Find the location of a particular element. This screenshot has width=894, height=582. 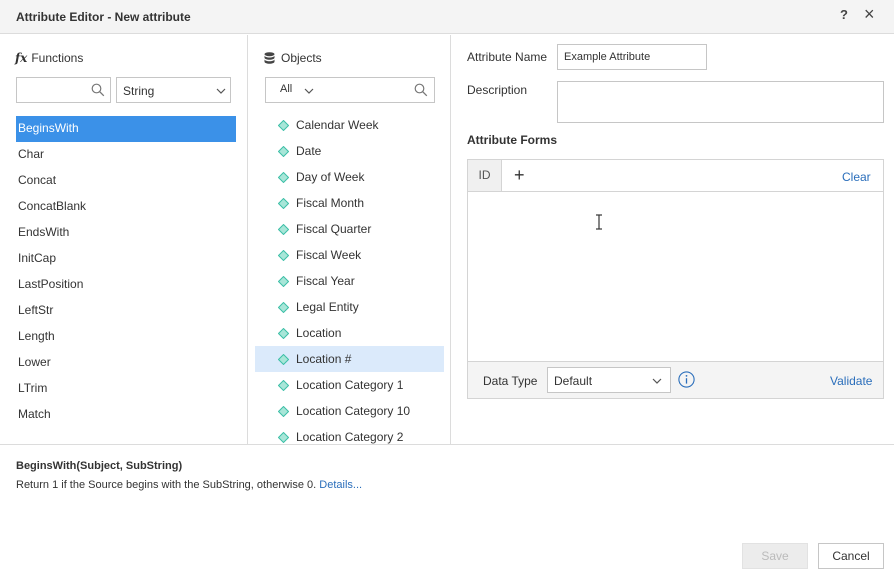

object-item: Fiscal Month is located at coordinates (349, 203).